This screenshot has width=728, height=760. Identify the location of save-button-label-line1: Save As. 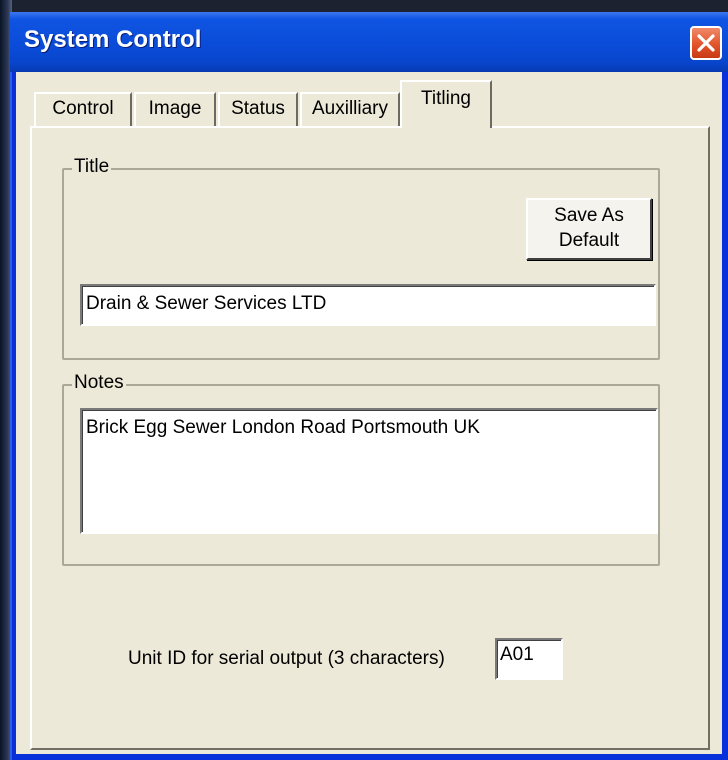
(589, 215).